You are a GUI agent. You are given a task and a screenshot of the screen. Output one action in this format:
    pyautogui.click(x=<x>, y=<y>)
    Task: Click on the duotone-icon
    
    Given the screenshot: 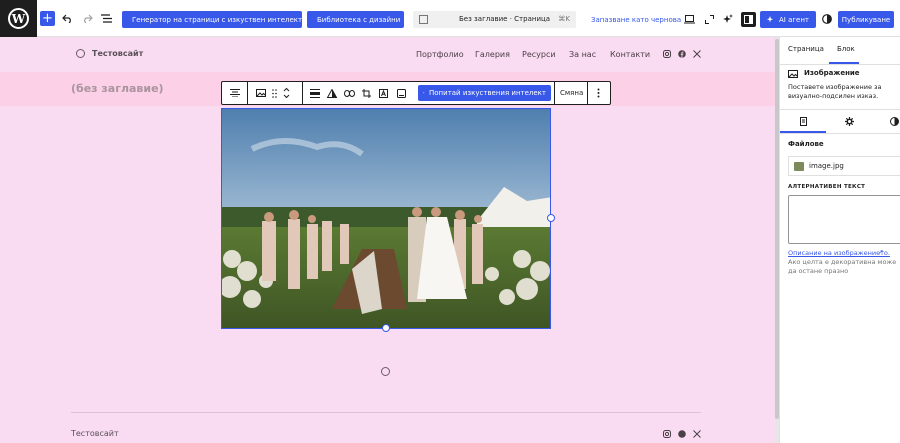 What is the action you would take?
    pyautogui.click(x=332, y=93)
    